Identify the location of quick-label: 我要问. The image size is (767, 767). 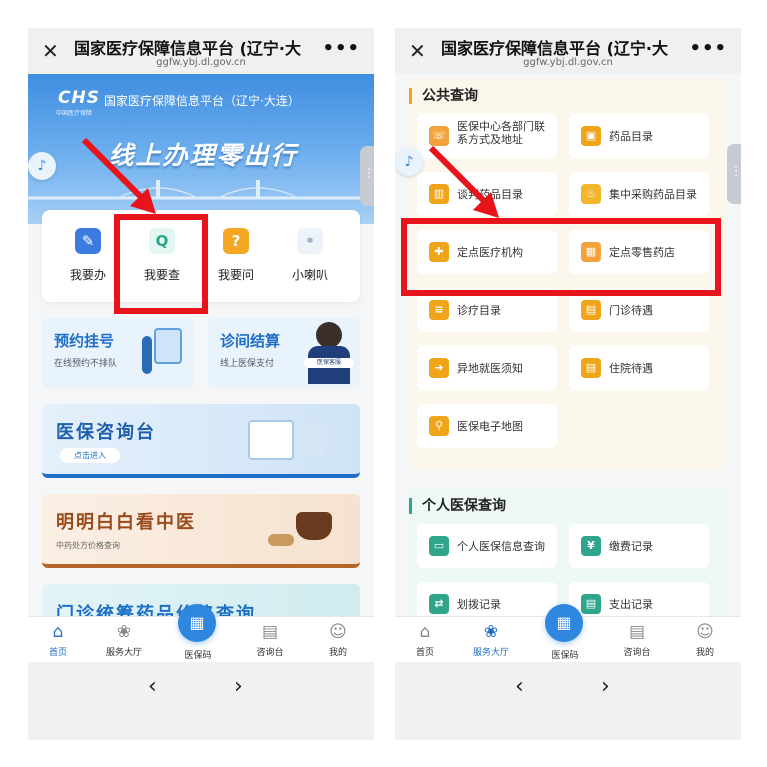
(235, 275).